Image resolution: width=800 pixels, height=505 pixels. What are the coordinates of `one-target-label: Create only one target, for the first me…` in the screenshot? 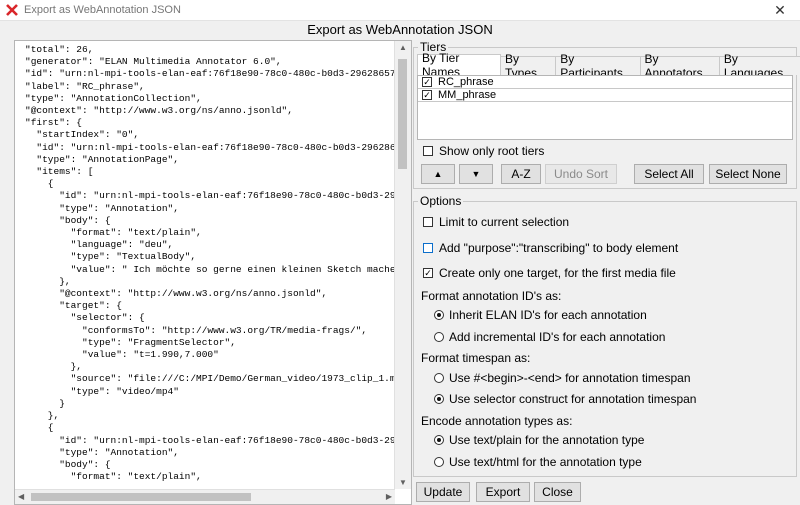 It's located at (557, 273).